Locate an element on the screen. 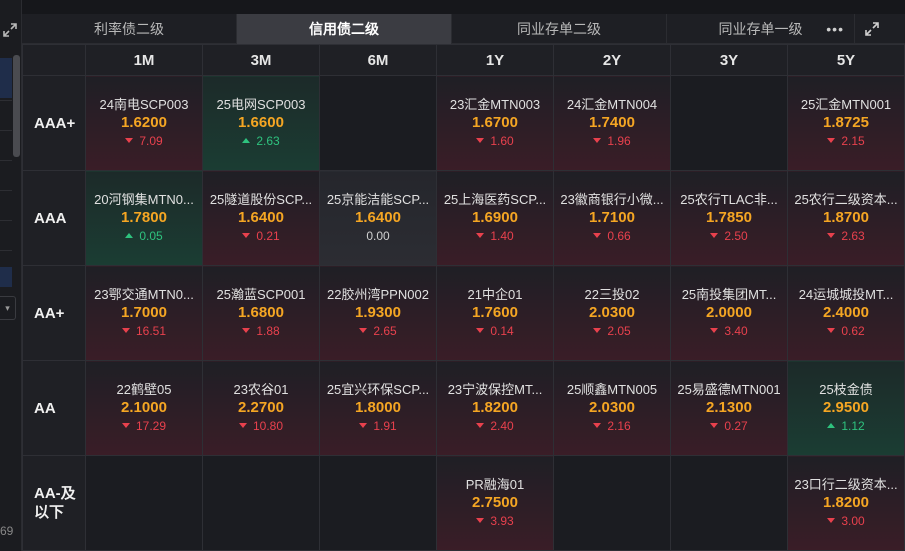 The image size is (905, 551). yield-change-value: 3.00 is located at coordinates (853, 521).